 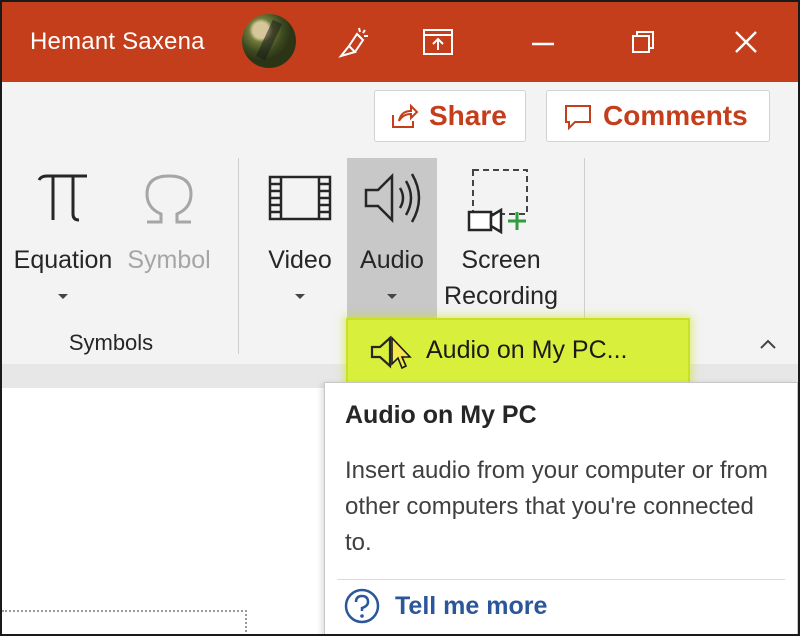 I want to click on screen-recording-icon, so click(x=497, y=202).